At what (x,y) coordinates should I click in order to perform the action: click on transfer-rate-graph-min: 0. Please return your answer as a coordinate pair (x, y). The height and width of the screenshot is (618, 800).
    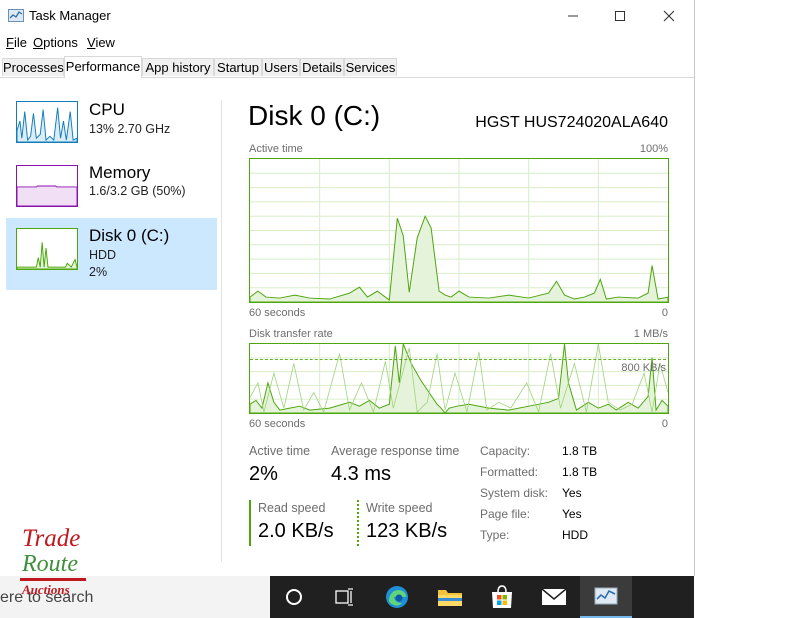
    Looking at the image, I should click on (664, 424).